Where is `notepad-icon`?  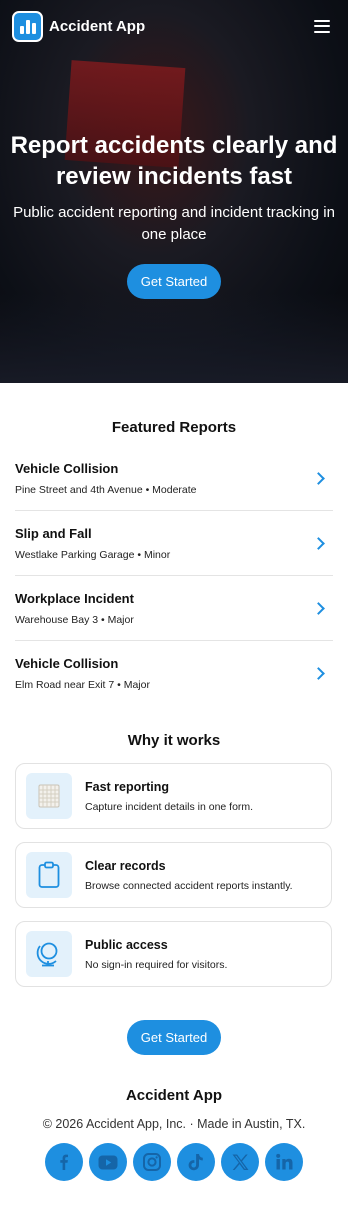 notepad-icon is located at coordinates (49, 796).